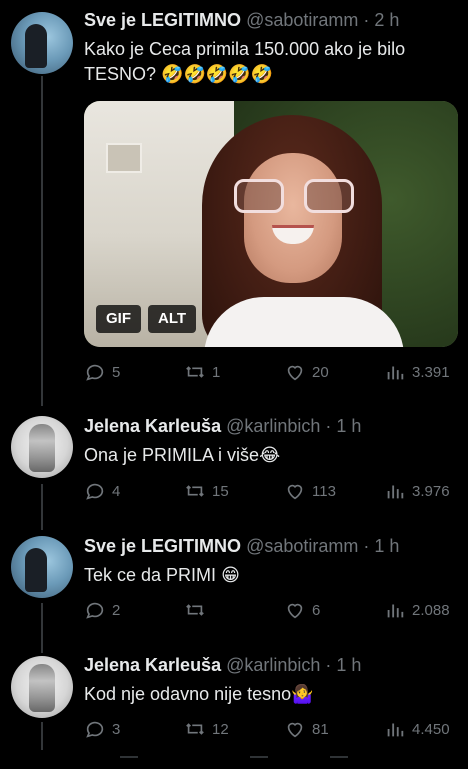 This screenshot has width=468, height=769. Describe the element at coordinates (206, 729) in the screenshot. I see `retweet-button: 12` at that location.